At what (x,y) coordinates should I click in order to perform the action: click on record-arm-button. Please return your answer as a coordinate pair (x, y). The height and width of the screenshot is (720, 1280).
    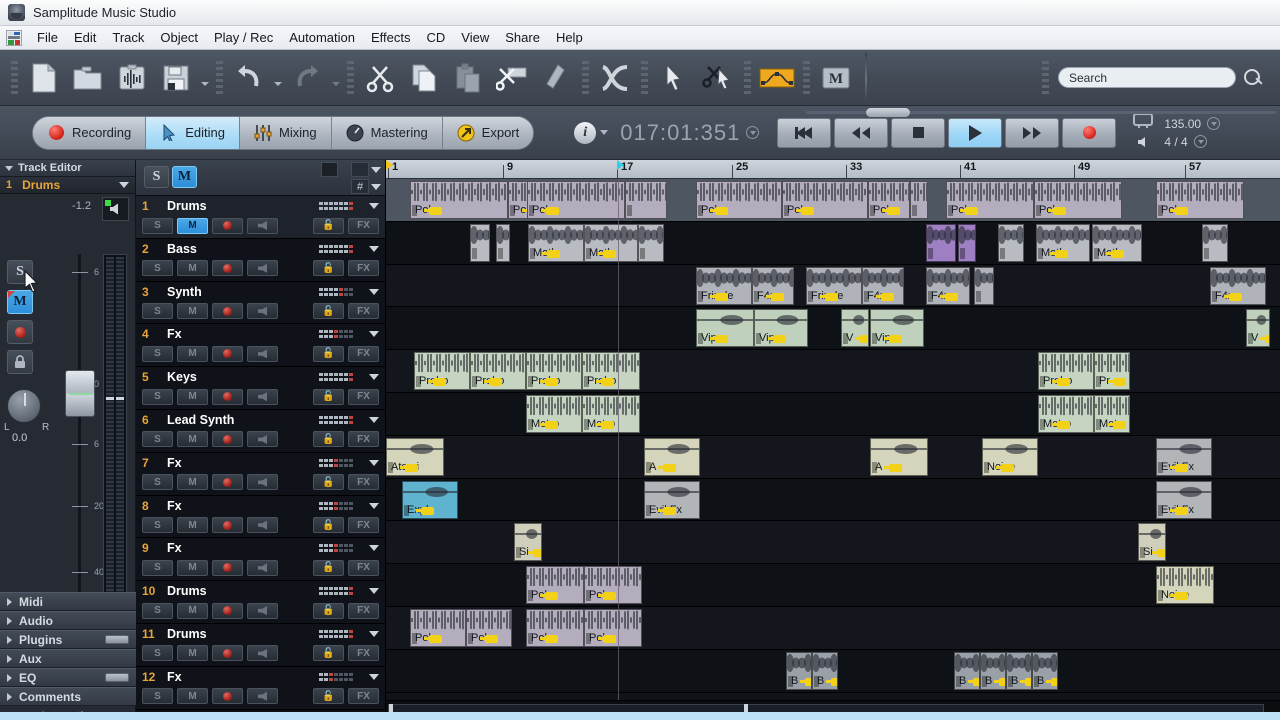
    Looking at the image, I should click on (20, 332).